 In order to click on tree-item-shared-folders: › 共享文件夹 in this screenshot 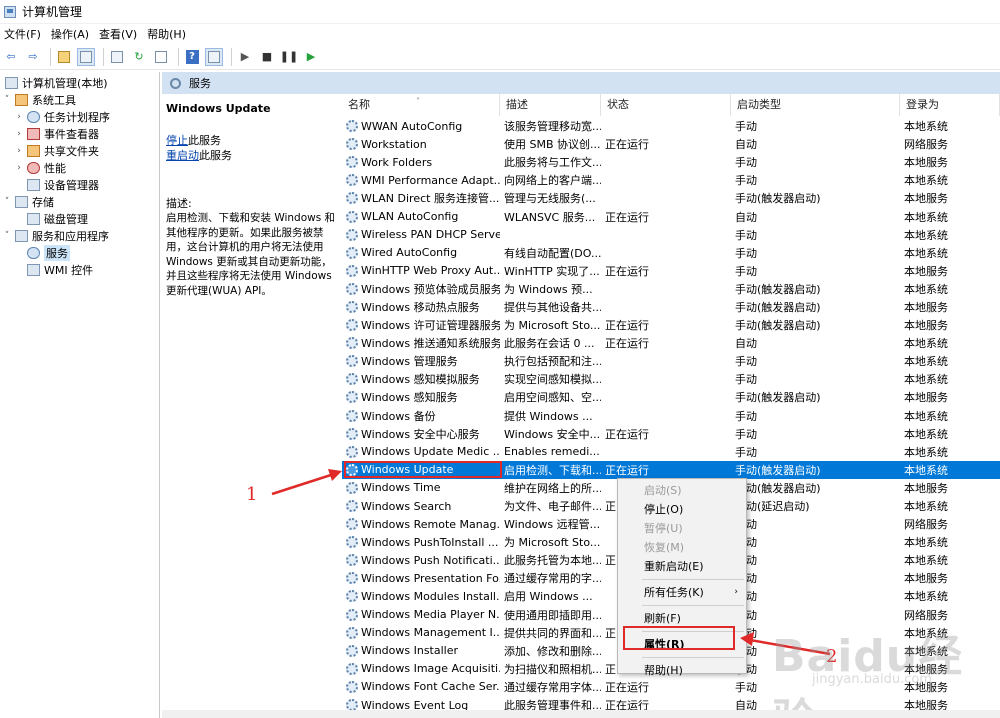, I will do `click(56, 150)`.